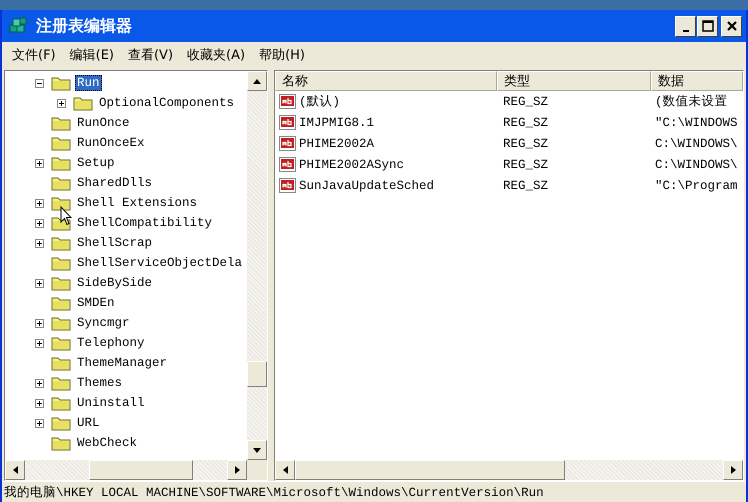  What do you see at coordinates (336, 143) in the screenshot?
I see `value-name: PHIME2002A` at bounding box center [336, 143].